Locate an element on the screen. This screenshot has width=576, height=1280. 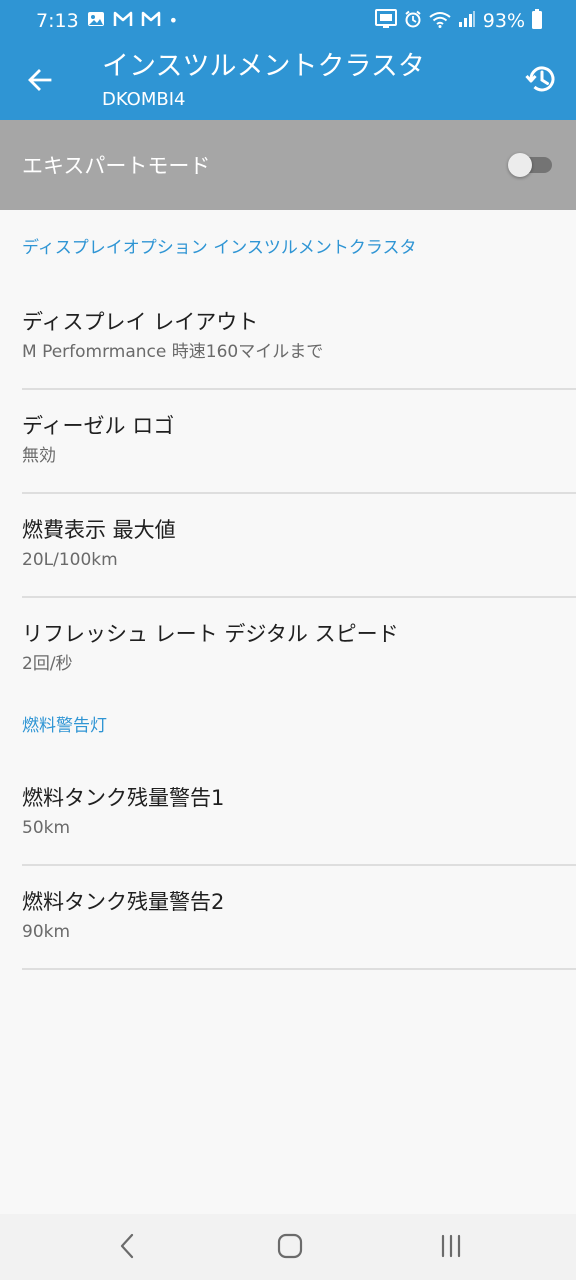
pref-summary: 無効 is located at coordinates (39, 456).